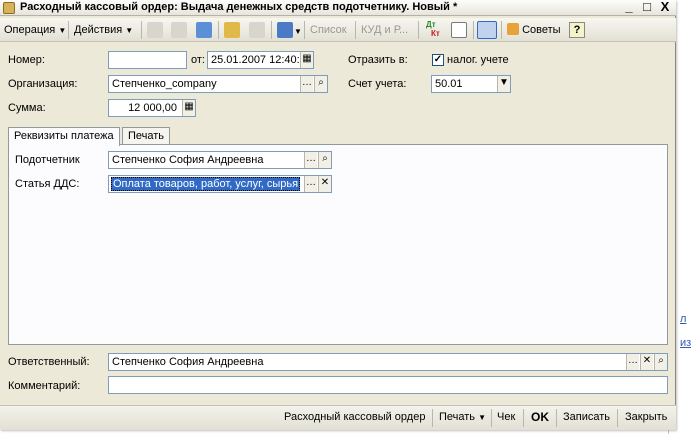 The height and width of the screenshot is (434, 691). What do you see at coordinates (44, 386) in the screenshot?
I see `comment-label: Комментарий:` at bounding box center [44, 386].